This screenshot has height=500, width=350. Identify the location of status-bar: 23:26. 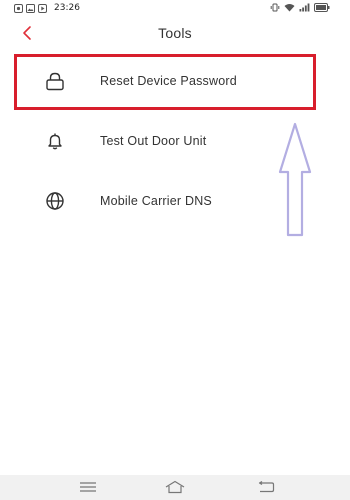
(175, 9).